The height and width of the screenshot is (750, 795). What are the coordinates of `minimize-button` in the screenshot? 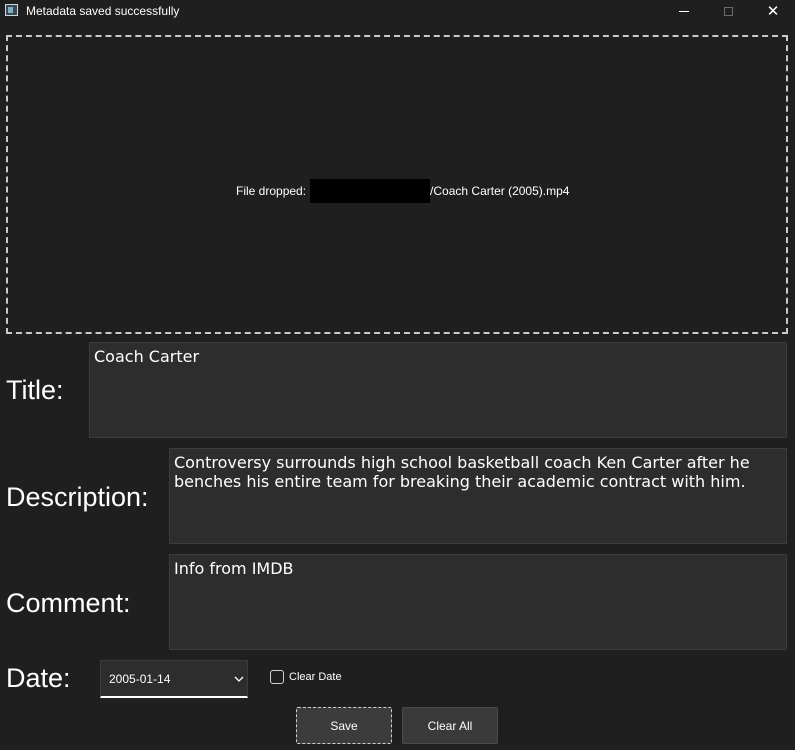 It's located at (684, 11).